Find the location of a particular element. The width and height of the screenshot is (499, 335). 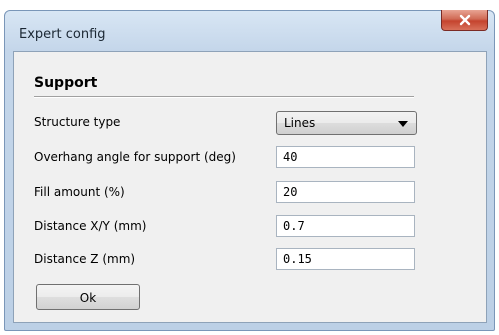

overhang-angle-input is located at coordinates (345, 157).